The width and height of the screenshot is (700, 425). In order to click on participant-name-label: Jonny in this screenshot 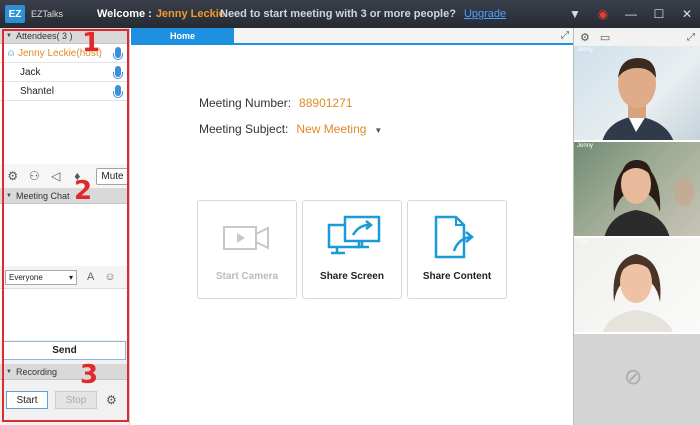, I will do `click(585, 50)`.